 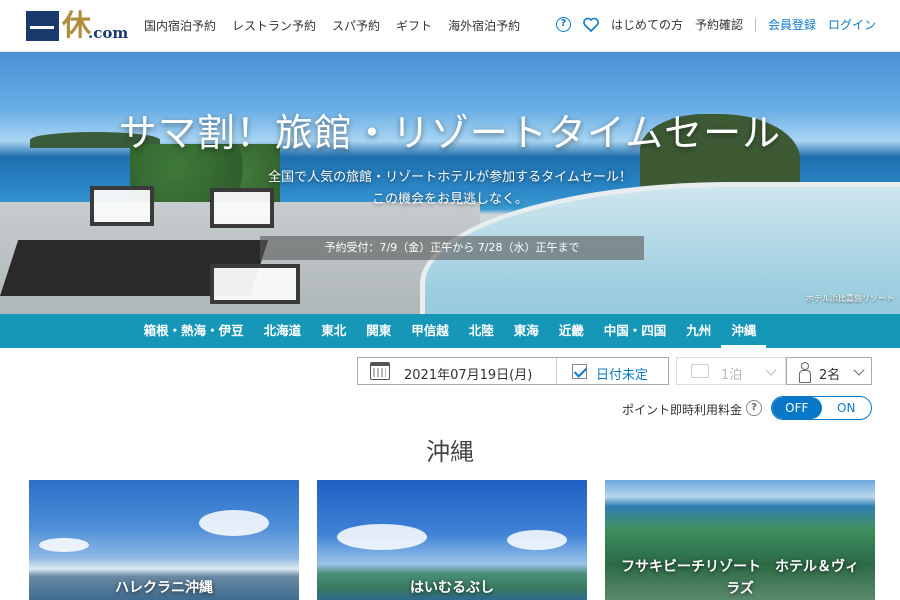 What do you see at coordinates (830, 375) in the screenshot?
I see `guests-value: 2名` at bounding box center [830, 375].